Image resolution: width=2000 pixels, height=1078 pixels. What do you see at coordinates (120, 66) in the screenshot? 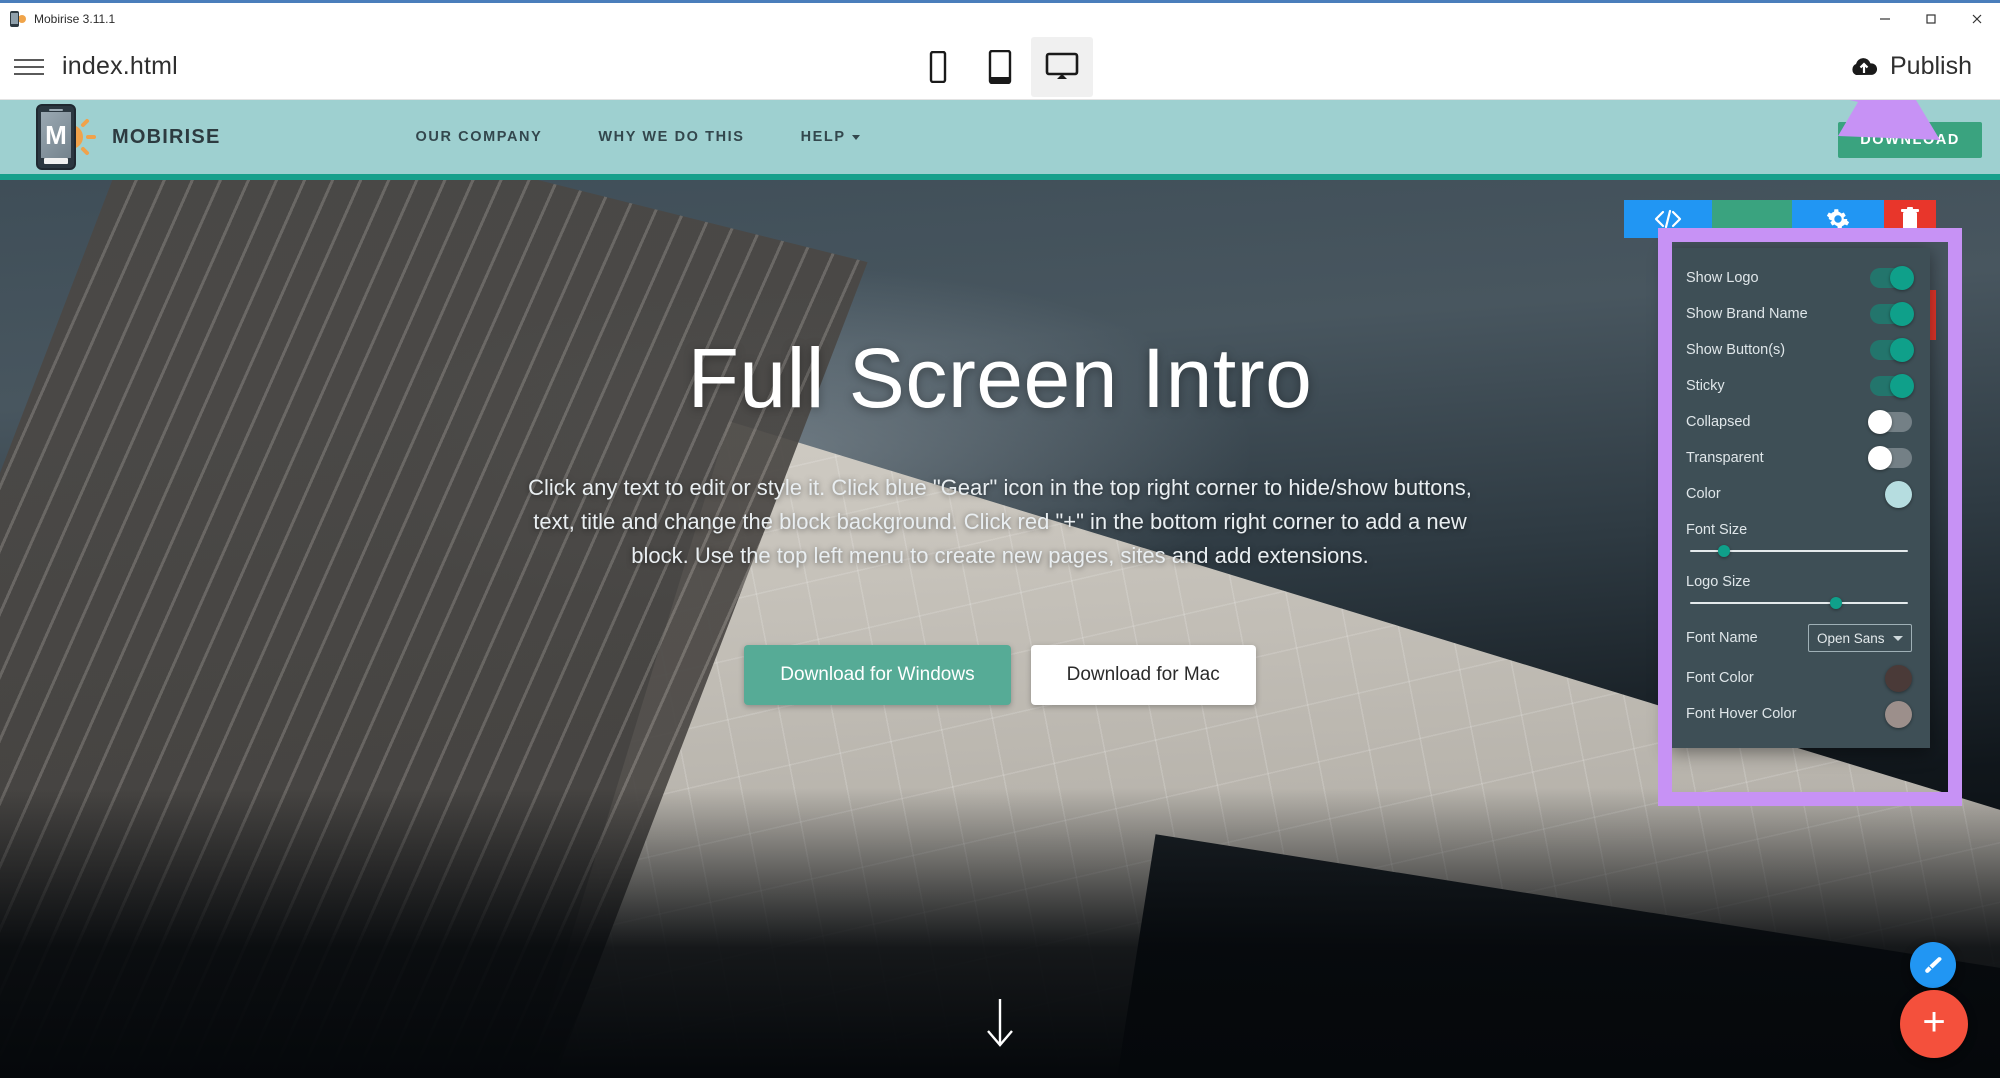
I see `current-page-filename: index.html` at bounding box center [120, 66].